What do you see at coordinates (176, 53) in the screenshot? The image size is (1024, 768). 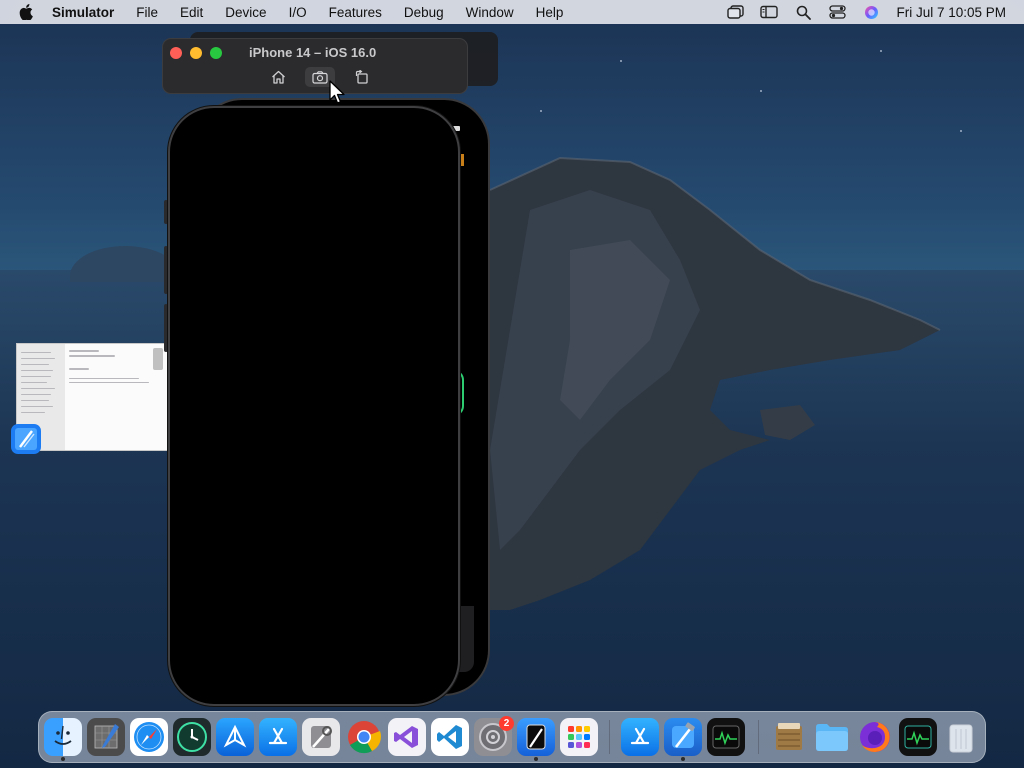 I see `close-button` at bounding box center [176, 53].